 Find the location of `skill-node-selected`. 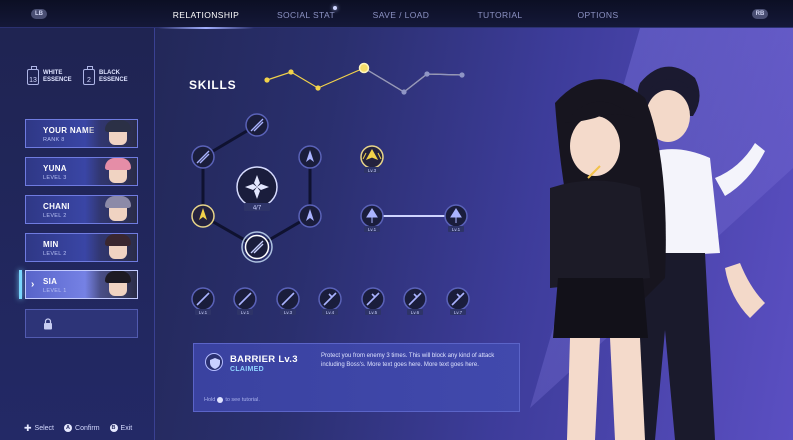

skill-node-selected is located at coordinates (257, 247).